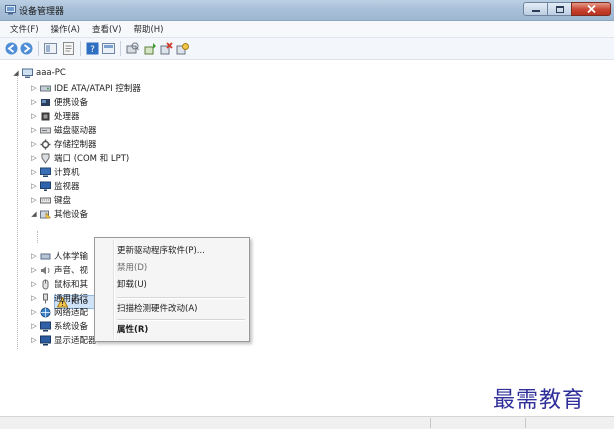 This screenshot has height=429, width=614. Describe the element at coordinates (45, 102) in the screenshot. I see `portable-device-icon` at that location.